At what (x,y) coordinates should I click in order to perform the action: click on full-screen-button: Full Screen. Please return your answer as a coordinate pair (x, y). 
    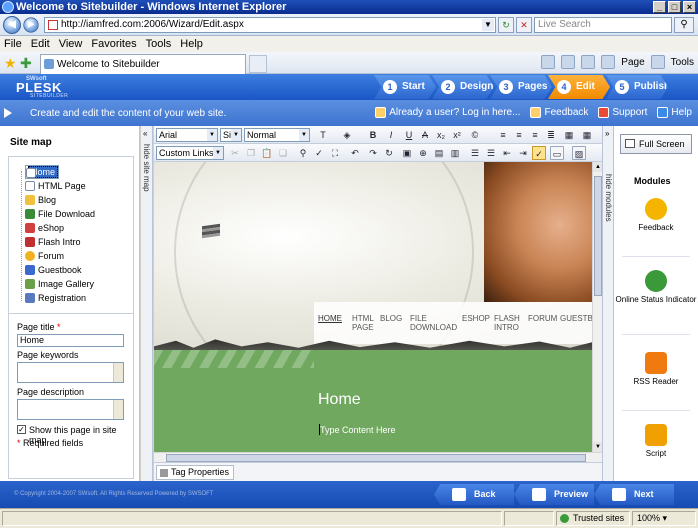
    Looking at the image, I should click on (656, 144).